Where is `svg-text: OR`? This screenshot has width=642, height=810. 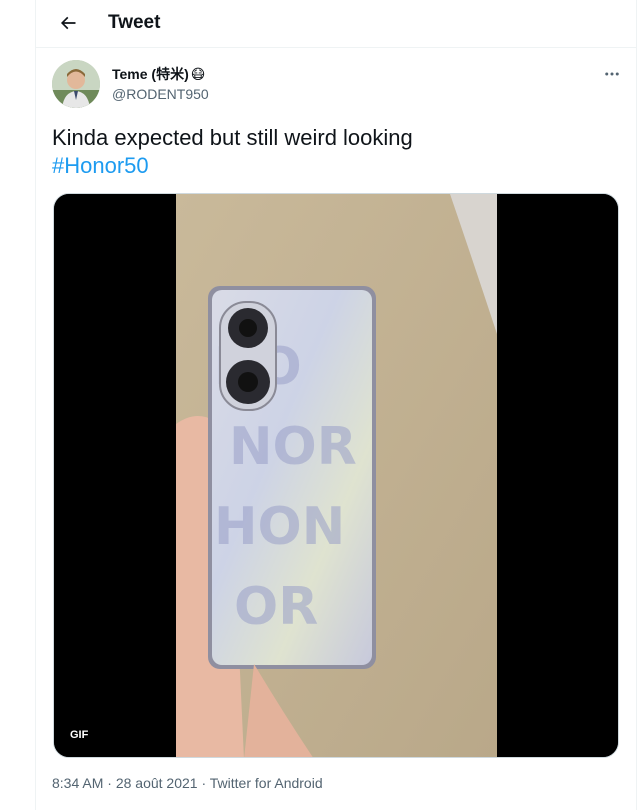 svg-text: OR is located at coordinates (276, 607).